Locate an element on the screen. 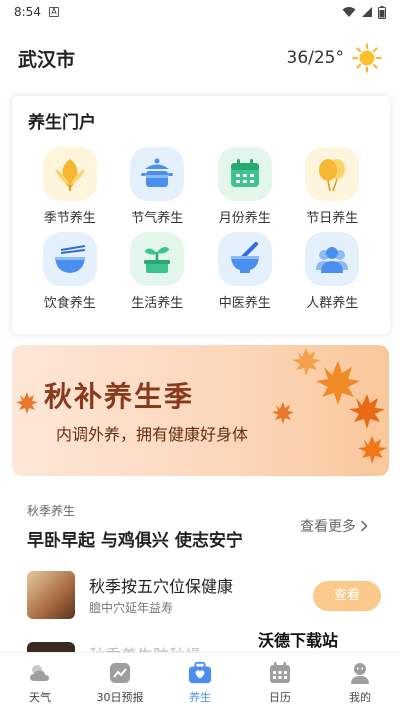 The width and height of the screenshot is (400, 712). portal-item-diet: 饮食养生 is located at coordinates (70, 271).